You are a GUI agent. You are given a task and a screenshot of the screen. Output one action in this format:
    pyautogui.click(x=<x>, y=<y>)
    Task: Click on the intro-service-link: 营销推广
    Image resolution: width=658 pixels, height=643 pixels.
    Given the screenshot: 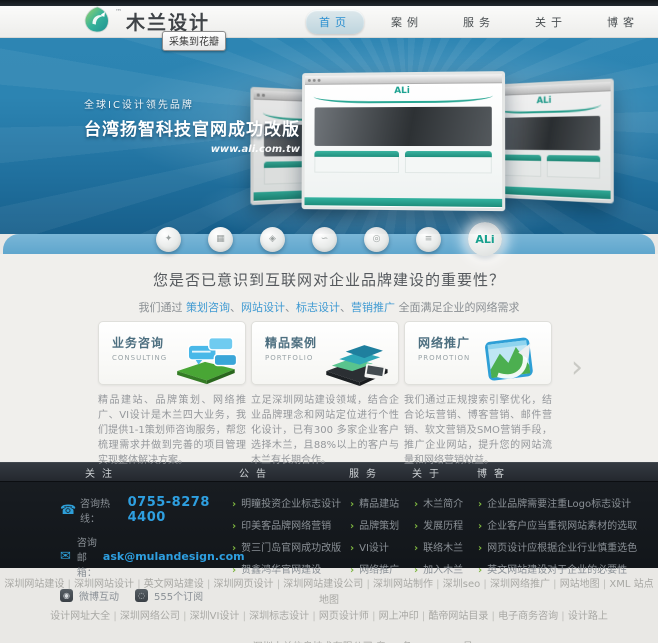 What is the action you would take?
    pyautogui.click(x=373, y=307)
    